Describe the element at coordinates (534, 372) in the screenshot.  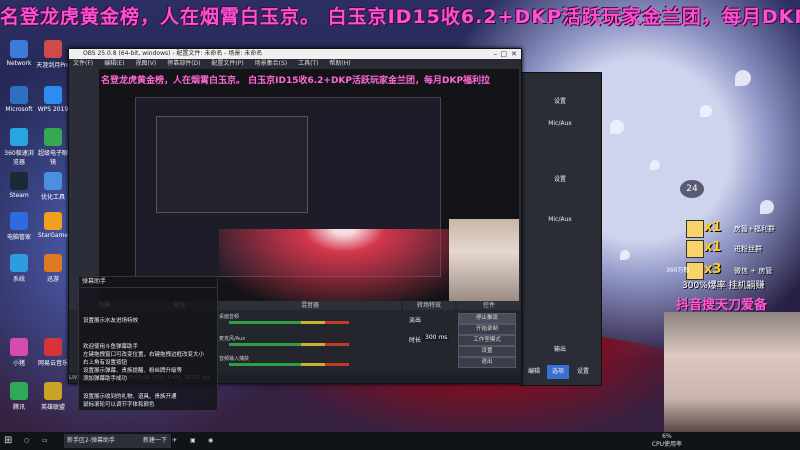
I see `win2-item: 编辑` at that location.